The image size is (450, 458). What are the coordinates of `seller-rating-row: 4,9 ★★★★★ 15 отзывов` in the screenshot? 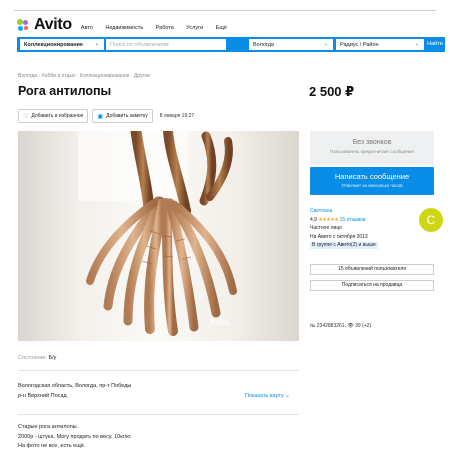 It's located at (372, 220).